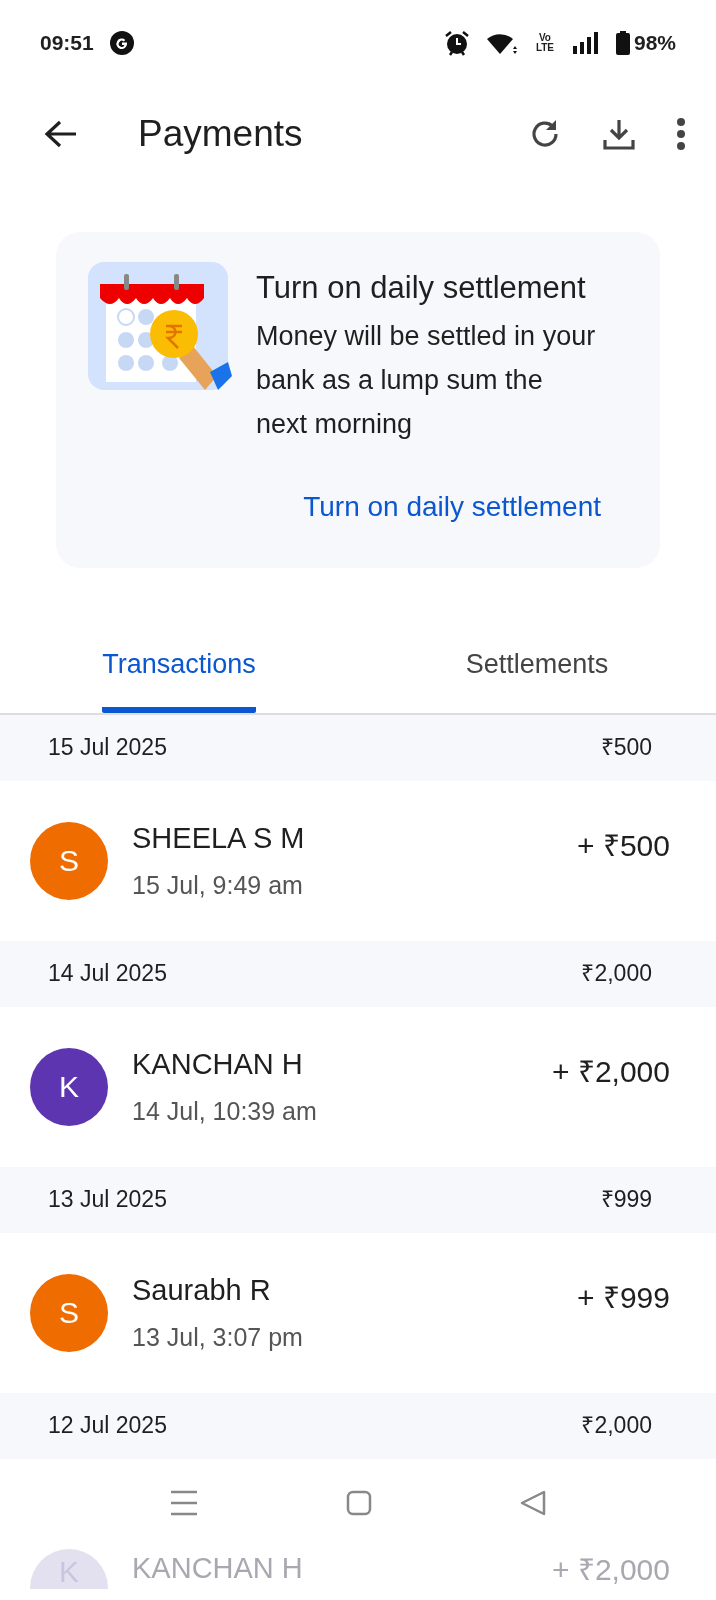 Image resolution: width=716 pixels, height=1600 pixels. Describe the element at coordinates (626, 1200) in the screenshot. I see `daily-total: ₹999` at that location.